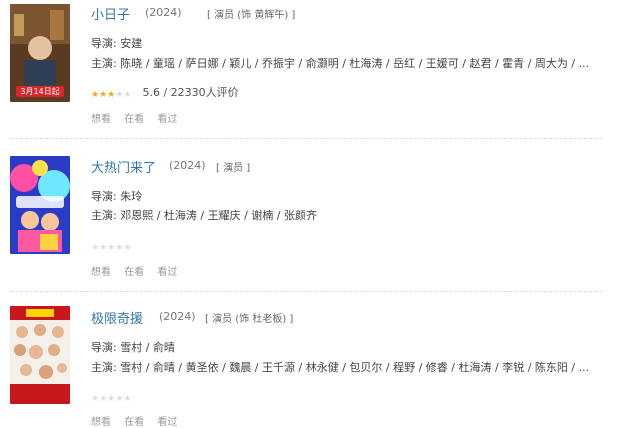 This screenshot has width=640, height=428. What do you see at coordinates (347, 196) in the screenshot?
I see `director-line: 导演: 朱玲` at bounding box center [347, 196].